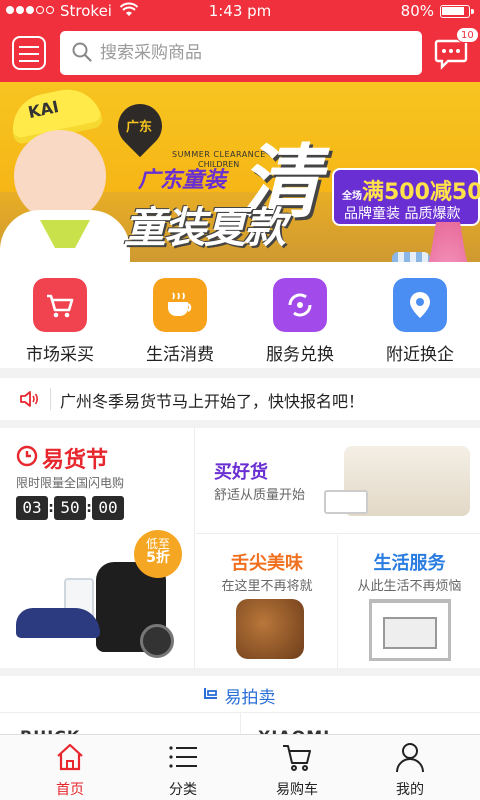 This screenshot has width=480, height=800. I want to click on discount-badge: 低至 5折, so click(158, 554).